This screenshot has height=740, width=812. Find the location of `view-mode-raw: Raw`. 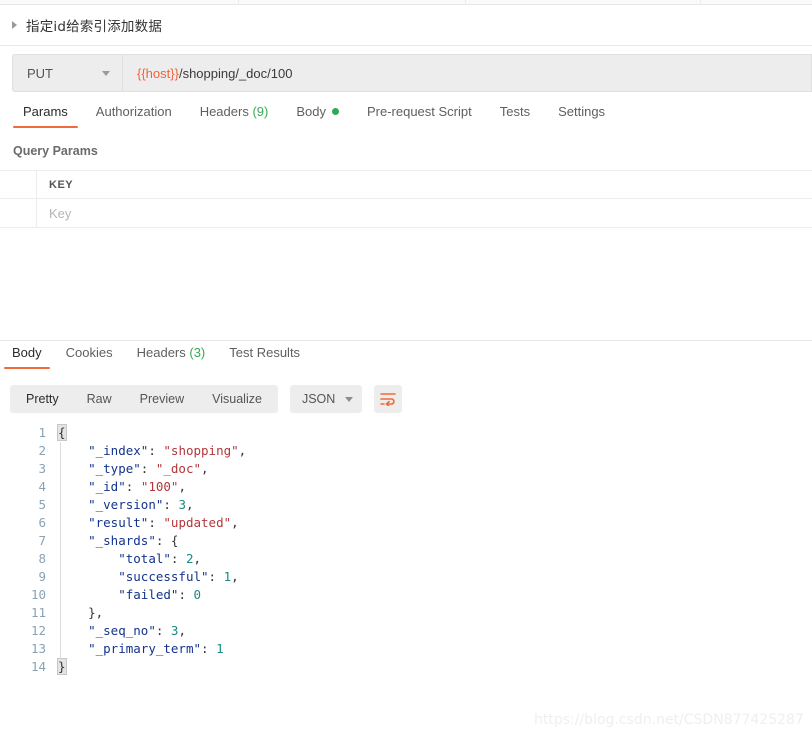

view-mode-raw: Raw is located at coordinates (99, 399).